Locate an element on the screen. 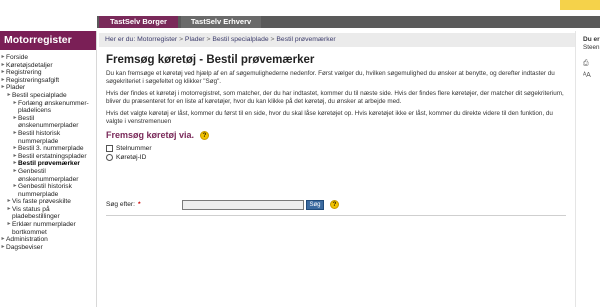 The image size is (600, 307). sidebar-item: ▸ Forlæng ønskenummer-pladelicens is located at coordinates (48, 107).